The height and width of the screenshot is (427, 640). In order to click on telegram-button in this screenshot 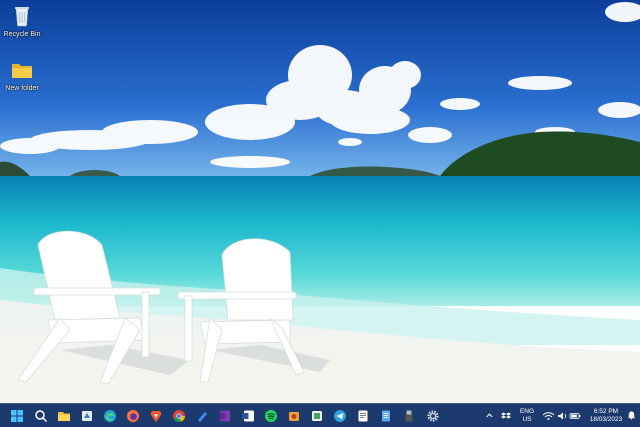, I will do `click(340, 416)`.